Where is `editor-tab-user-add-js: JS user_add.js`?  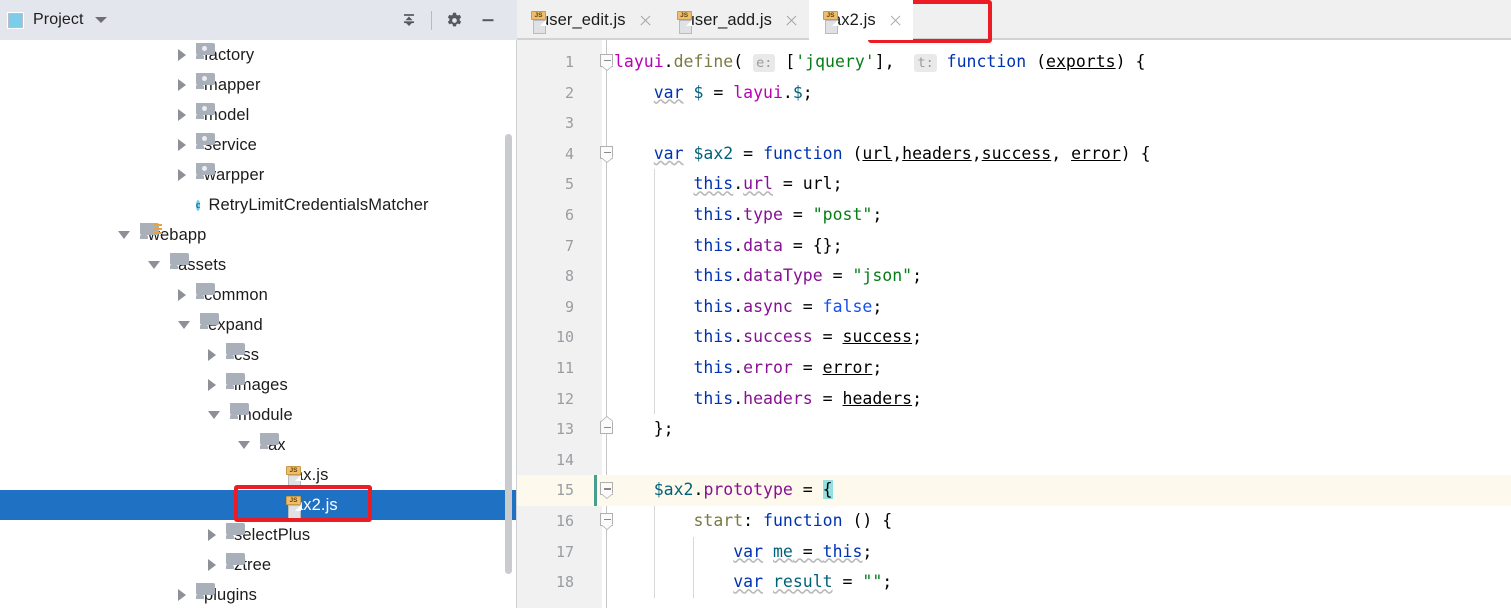
editor-tab-user-add-js: JS user_add.js is located at coordinates (736, 20).